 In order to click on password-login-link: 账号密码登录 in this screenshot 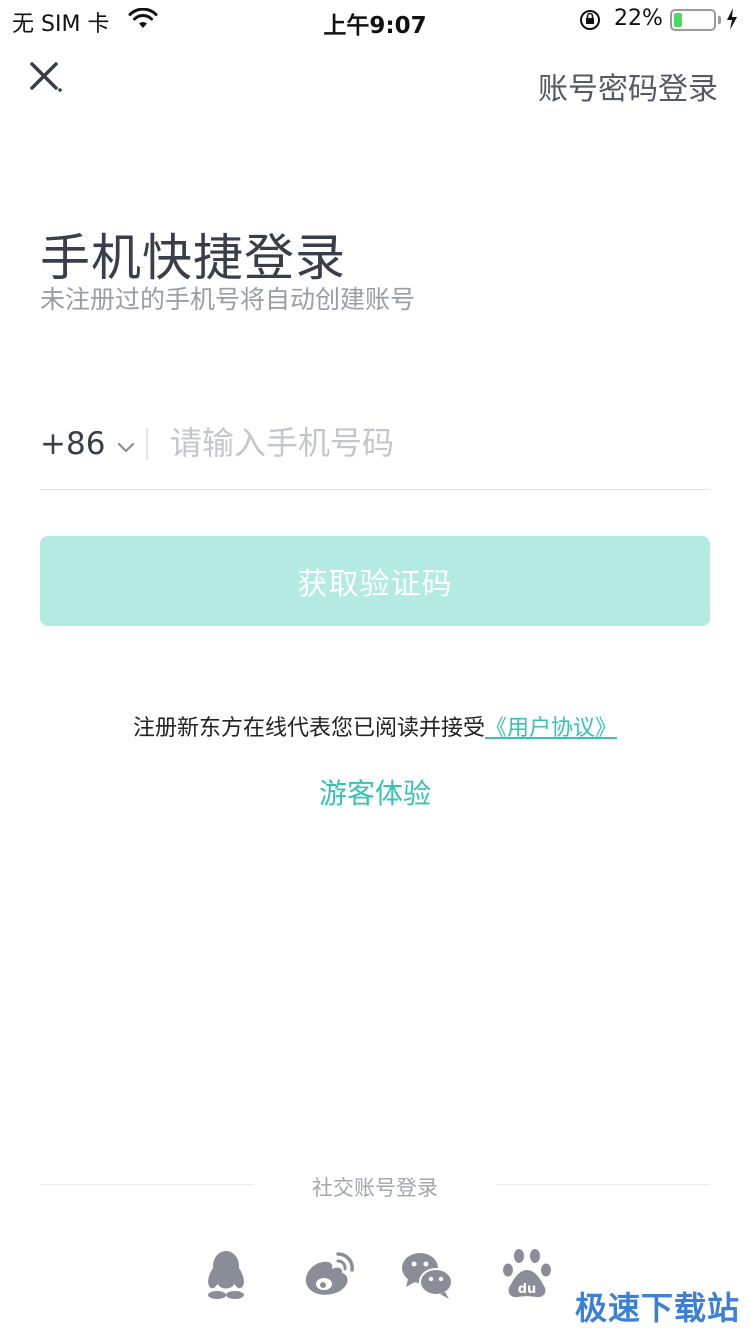, I will do `click(628, 86)`.